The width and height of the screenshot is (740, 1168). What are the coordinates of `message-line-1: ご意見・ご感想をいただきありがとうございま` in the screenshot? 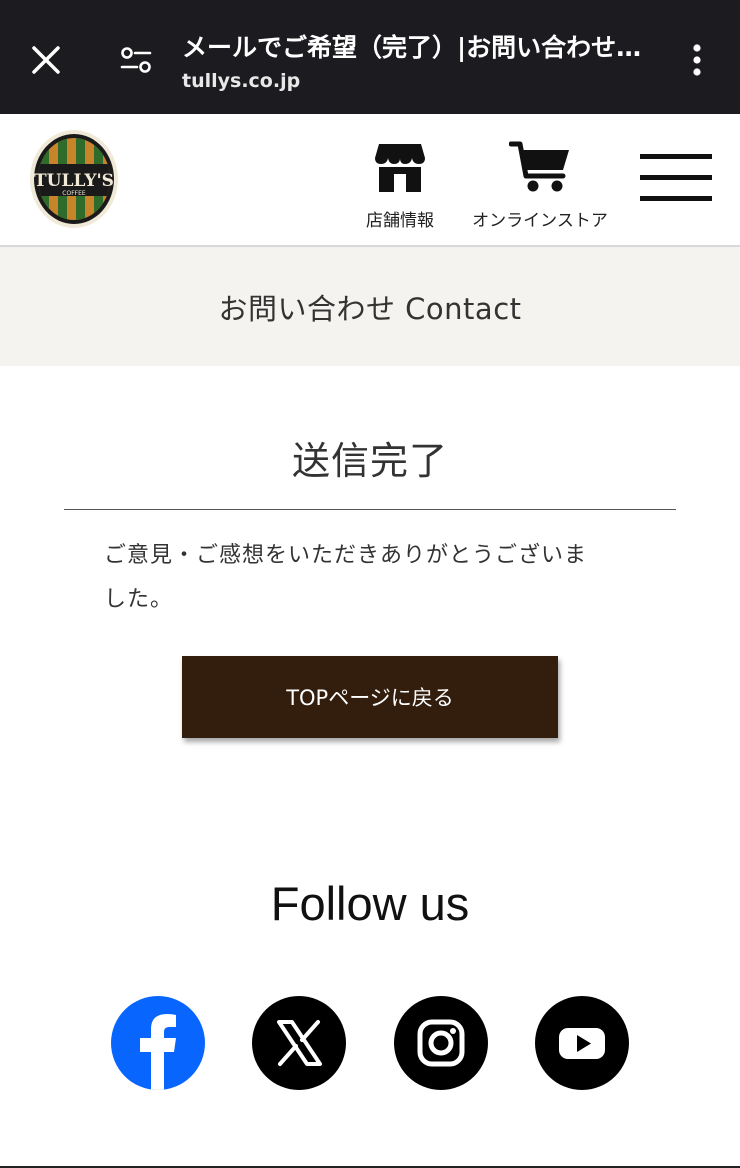 It's located at (346, 555).